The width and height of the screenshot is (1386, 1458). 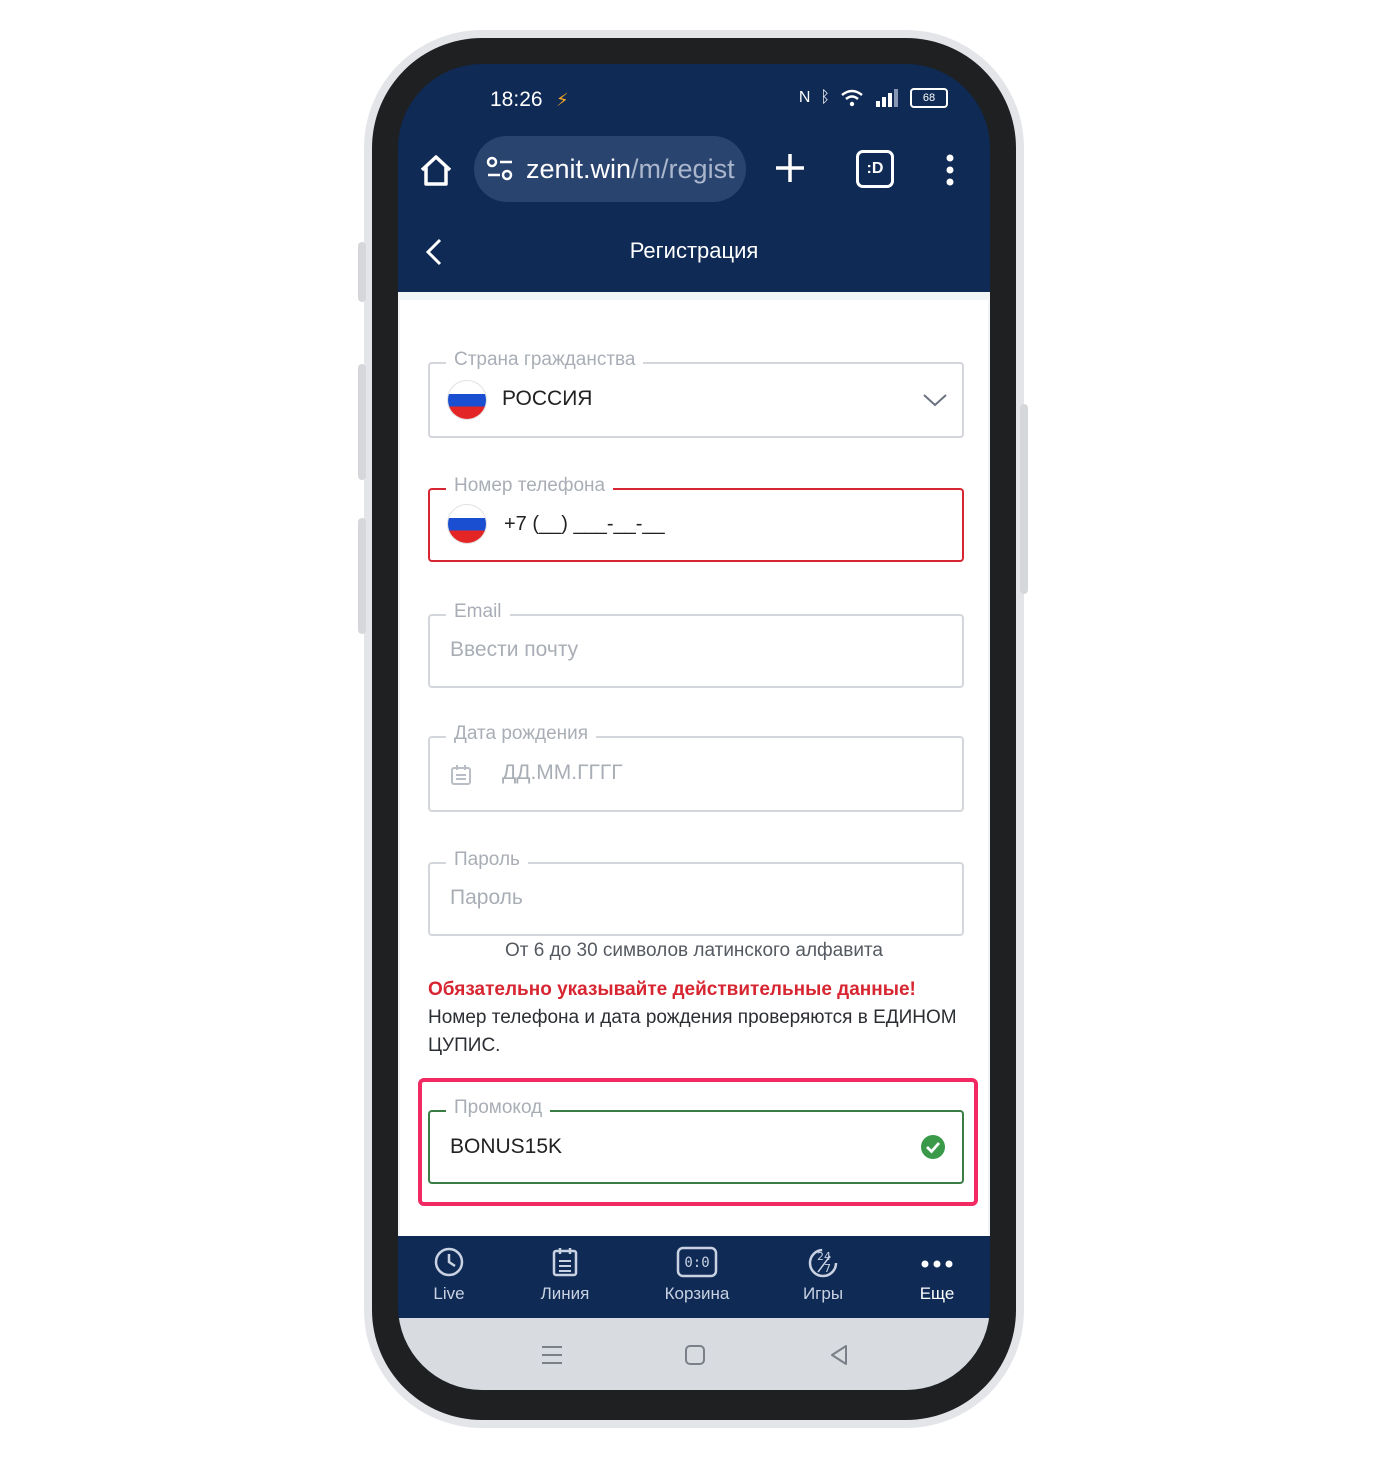 What do you see at coordinates (875, 169) in the screenshot?
I see `tab-switcher-button: :D` at bounding box center [875, 169].